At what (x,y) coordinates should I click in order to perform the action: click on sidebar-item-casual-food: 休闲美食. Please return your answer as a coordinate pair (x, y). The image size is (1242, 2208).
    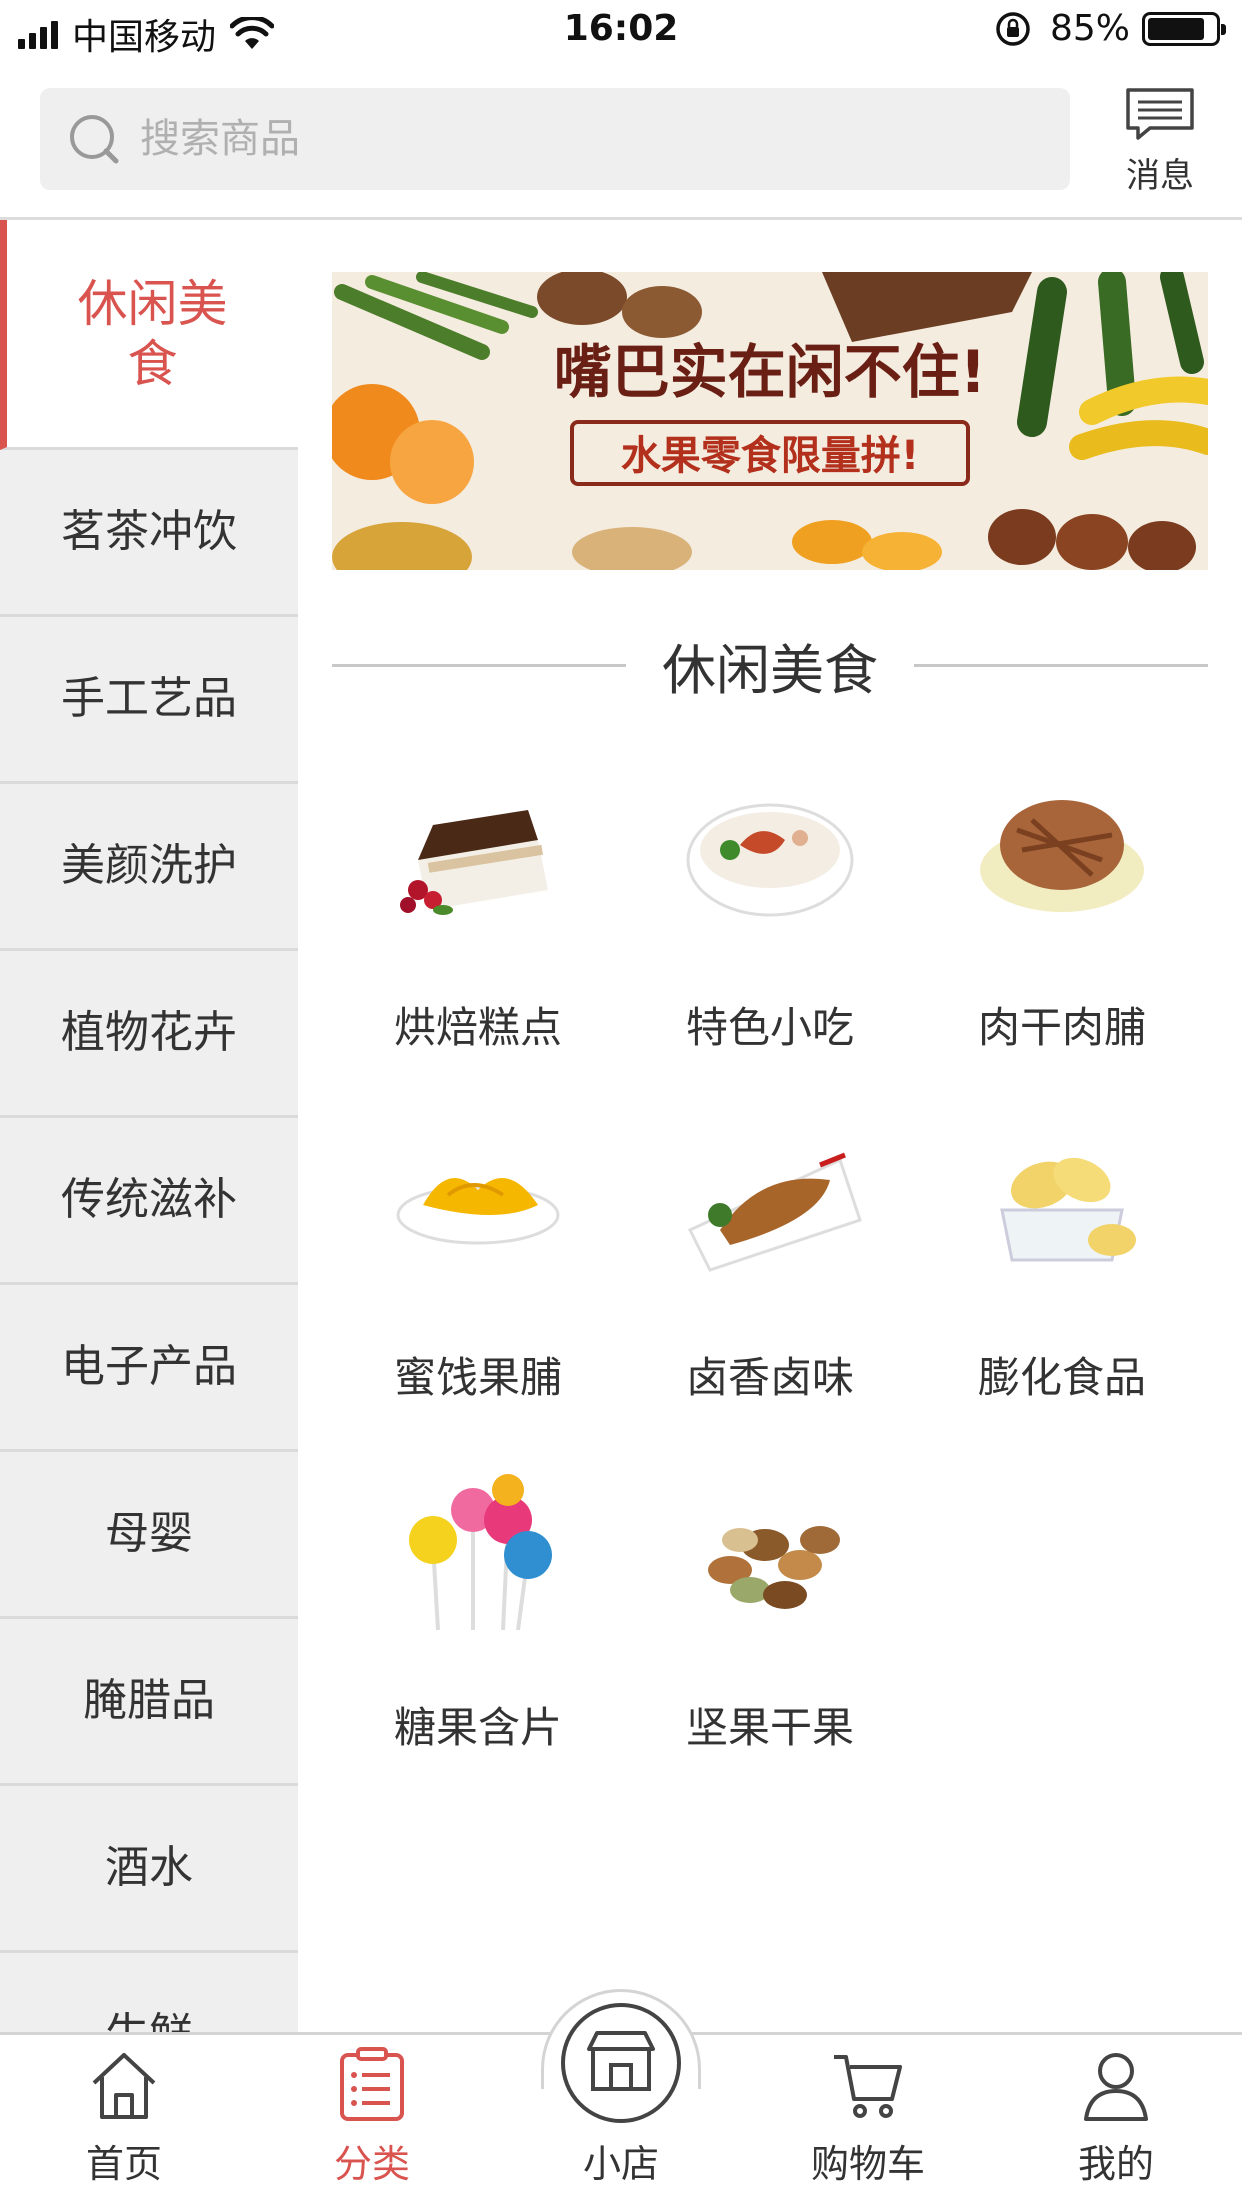
    Looking at the image, I should click on (149, 335).